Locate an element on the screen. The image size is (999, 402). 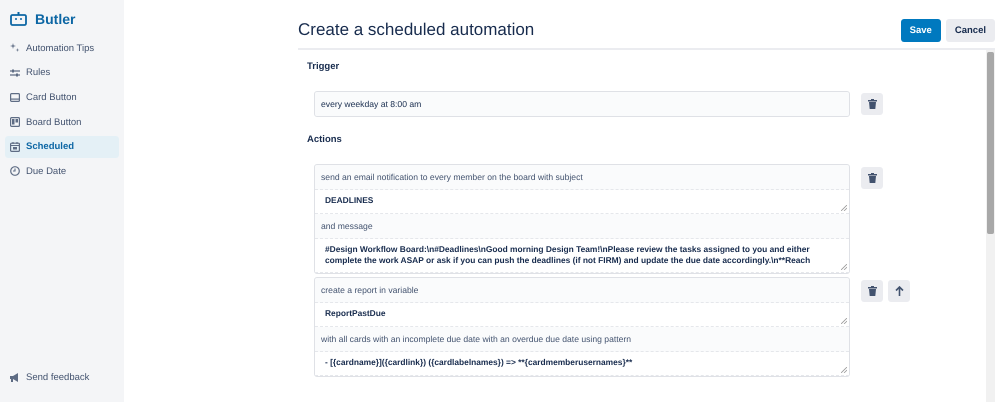
sidebar-item: Scheduled is located at coordinates (62, 147).